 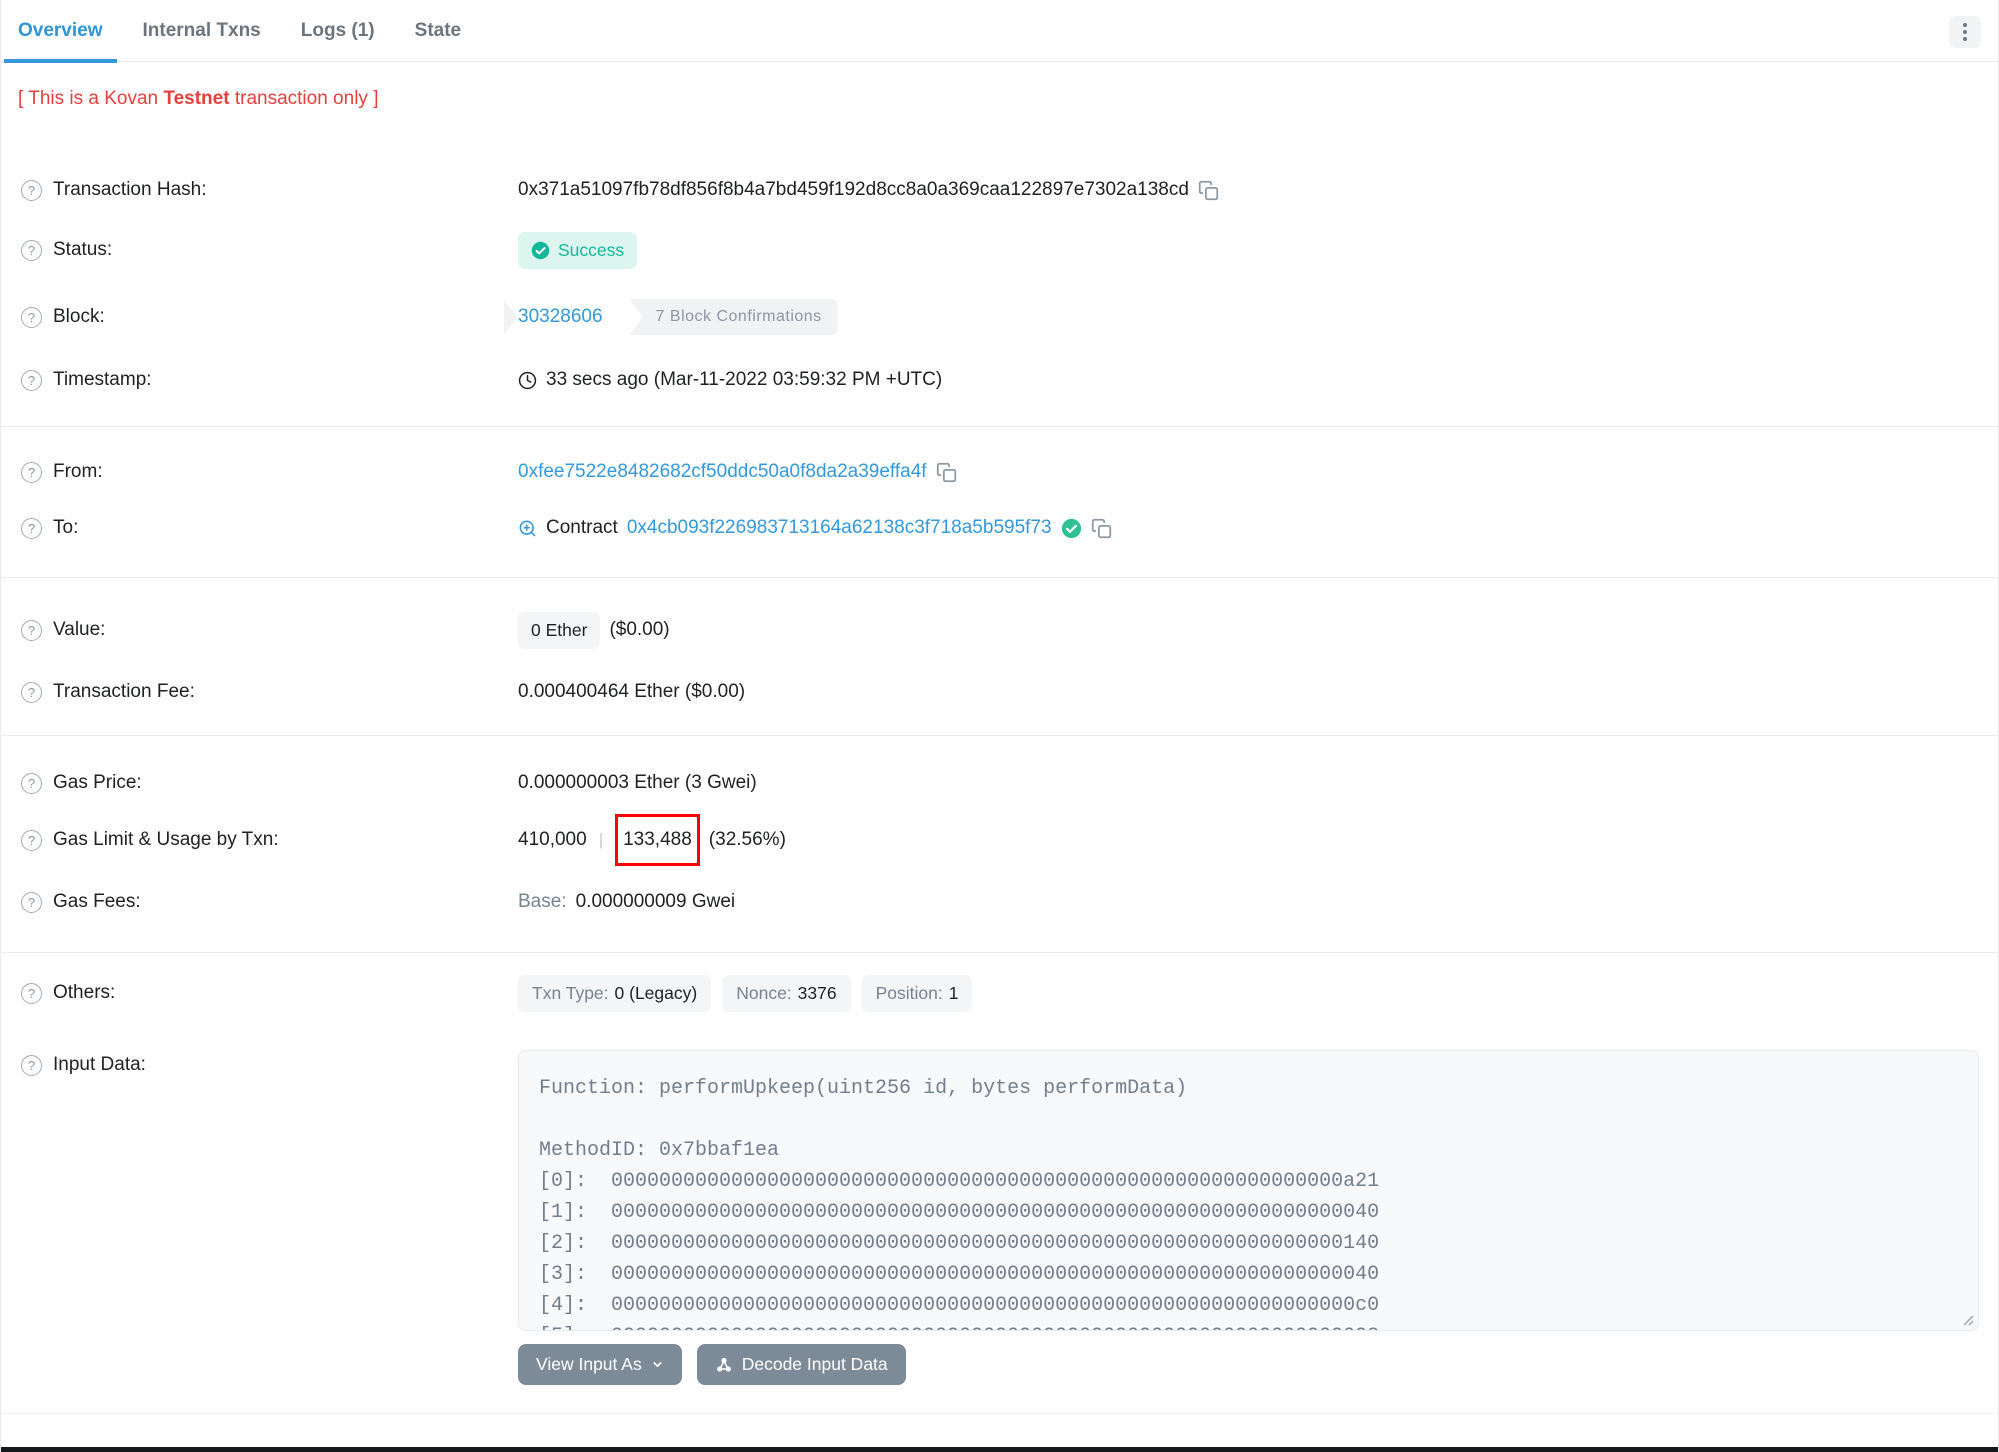 I want to click on input-data-actions: View Input As Decode Input Data, so click(x=712, y=1364).